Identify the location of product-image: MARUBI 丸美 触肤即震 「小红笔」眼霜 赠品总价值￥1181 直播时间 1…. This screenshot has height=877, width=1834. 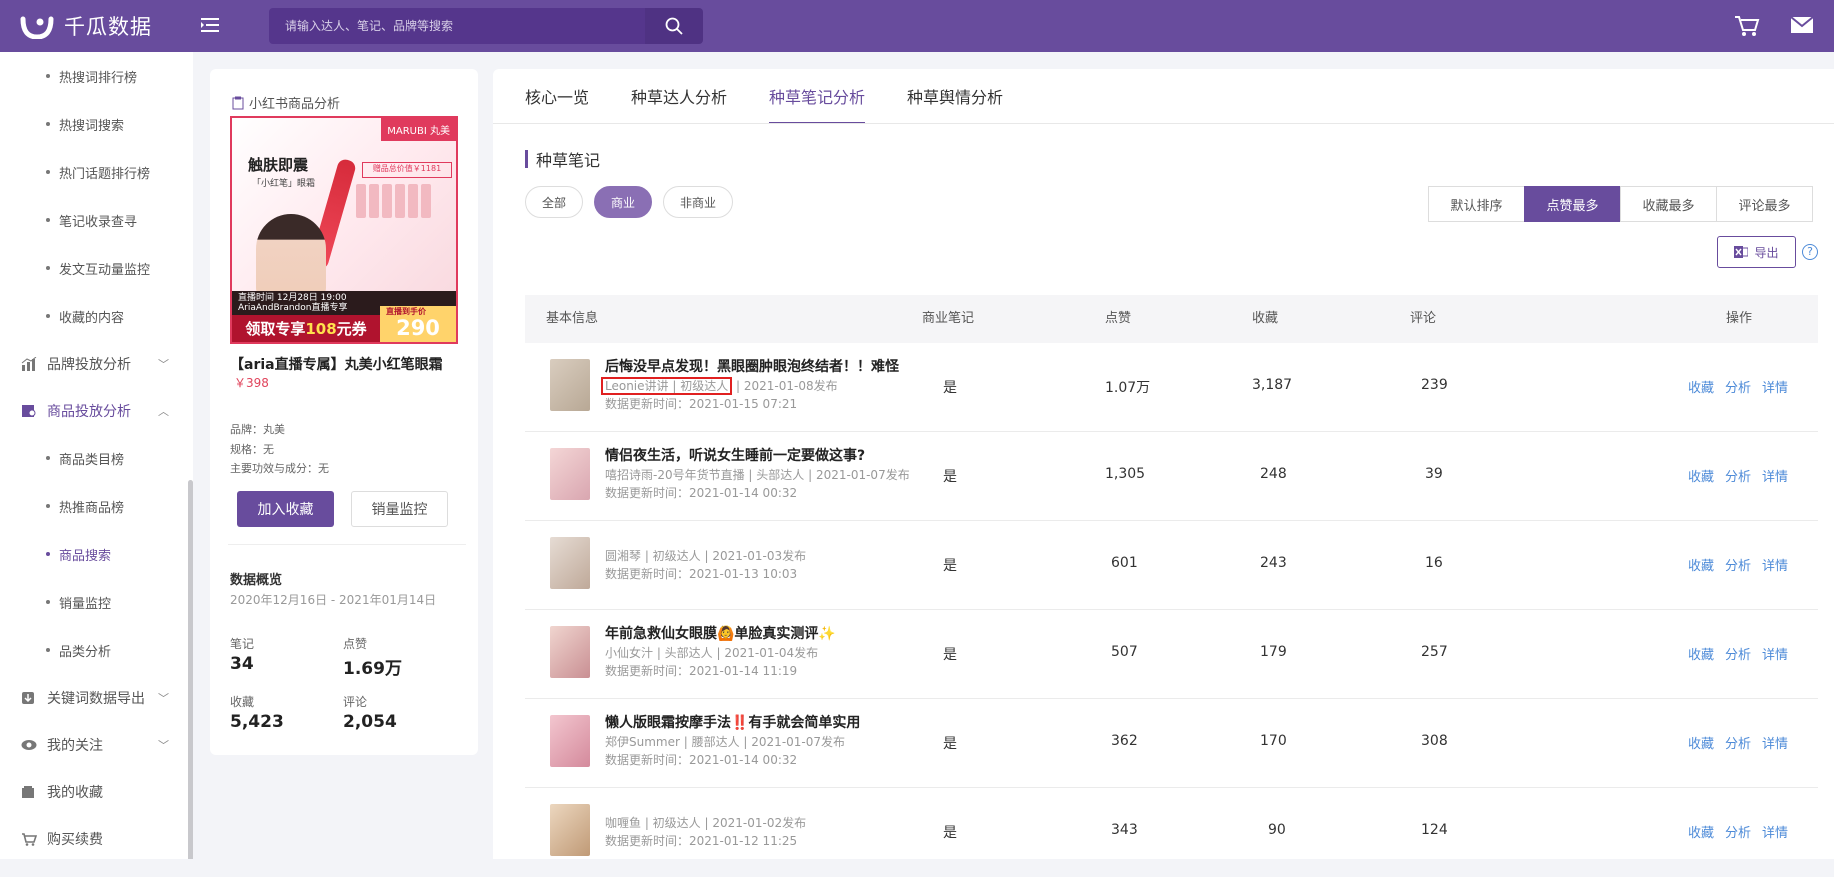
(344, 230).